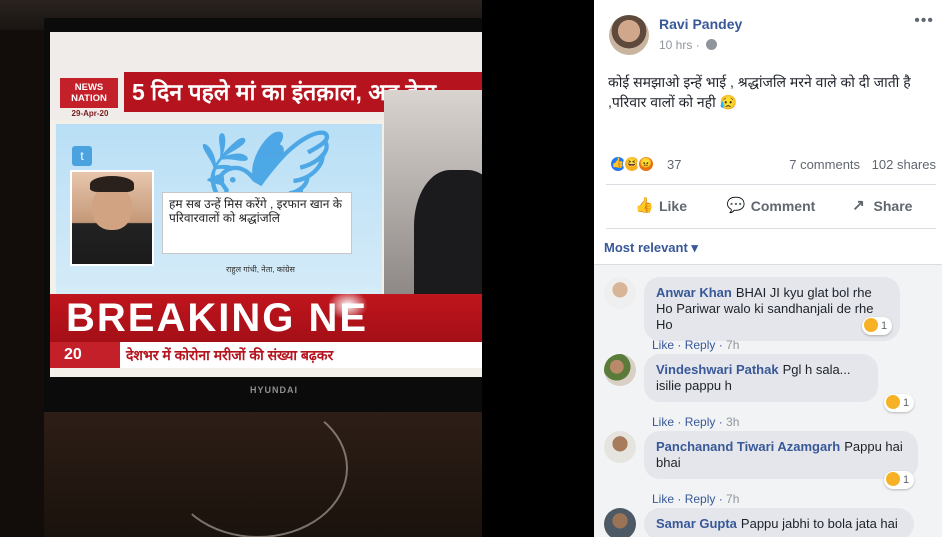 The width and height of the screenshot is (942, 537). What do you see at coordinates (696, 523) in the screenshot?
I see `commenter-name: Samar Gupta` at bounding box center [696, 523].